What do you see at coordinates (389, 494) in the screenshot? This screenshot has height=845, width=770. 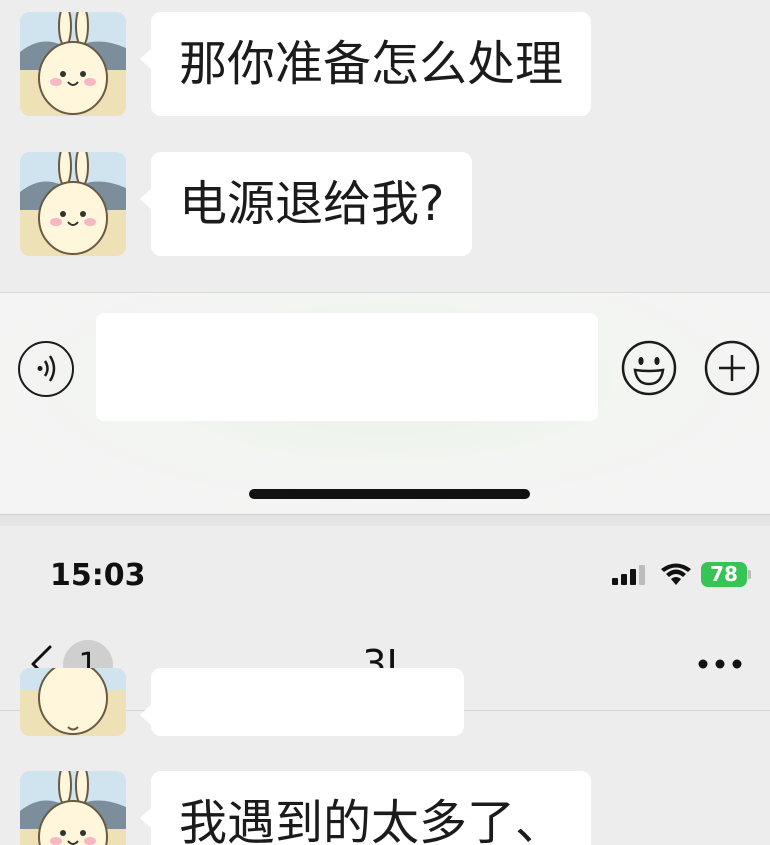 I see `home-indicator` at bounding box center [389, 494].